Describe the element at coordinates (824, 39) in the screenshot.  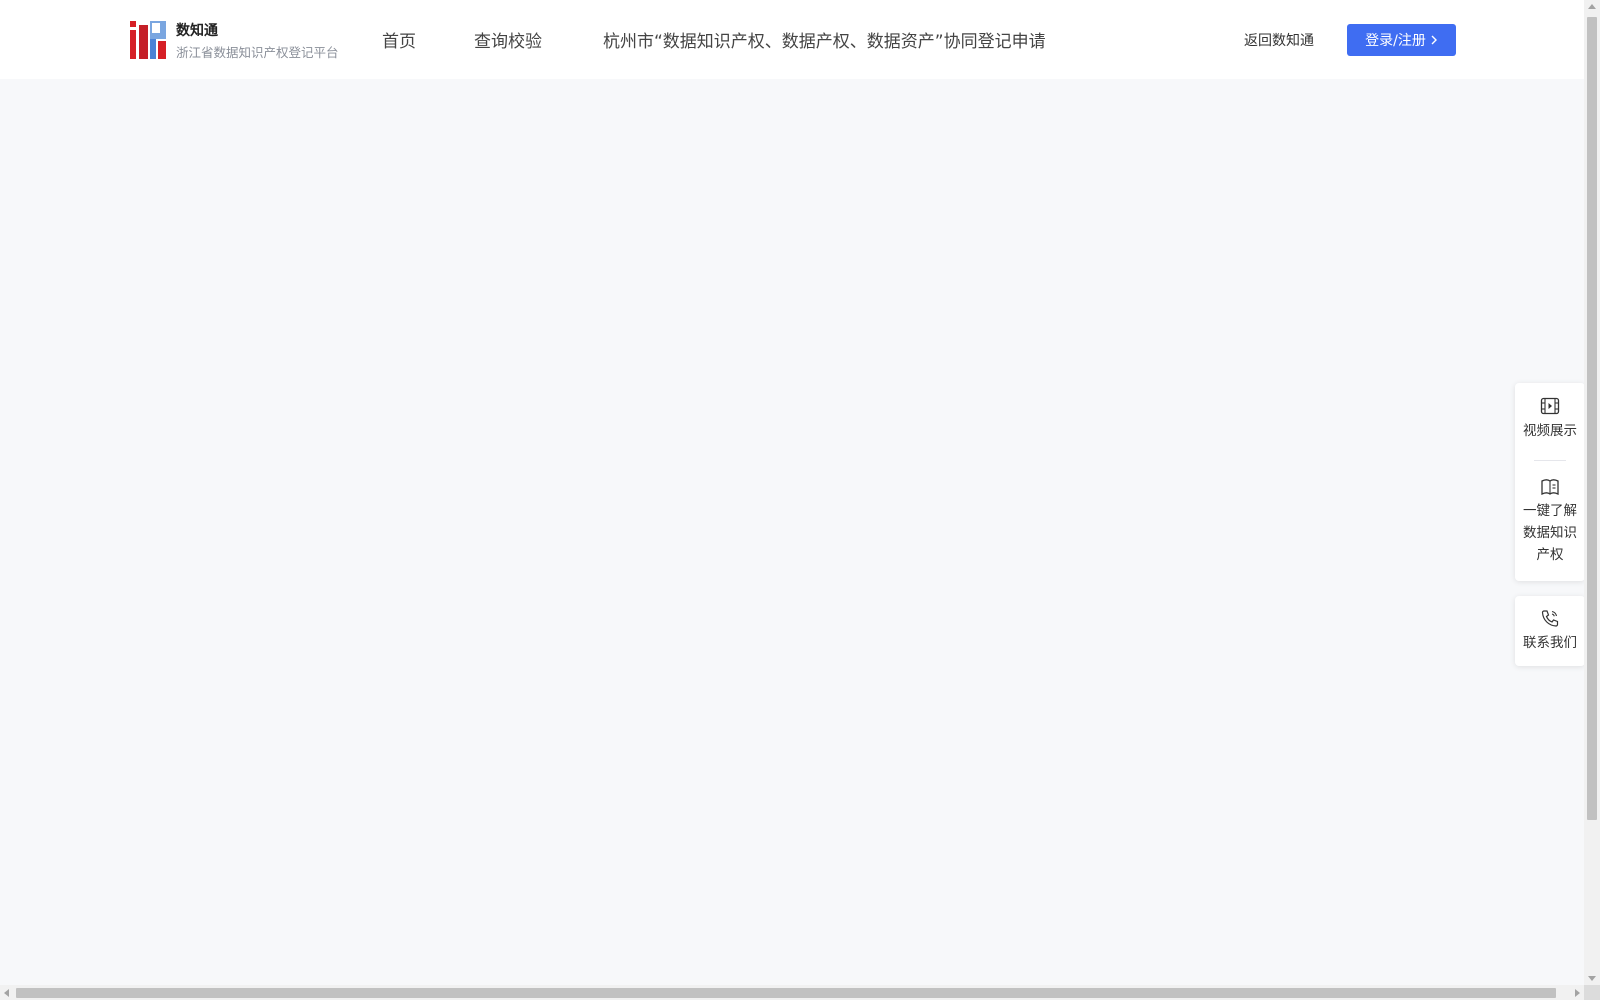
I see `nav-hangzhou-registration: 杭州市“数据知识产权、数据产权、数据资产”协同登记申请` at that location.